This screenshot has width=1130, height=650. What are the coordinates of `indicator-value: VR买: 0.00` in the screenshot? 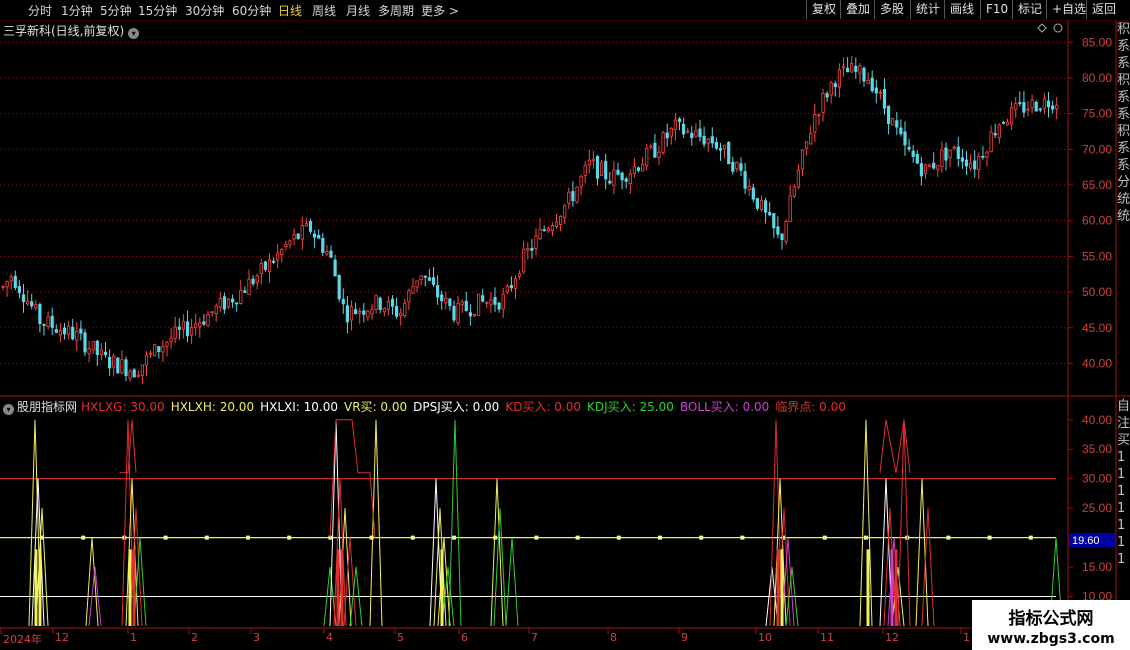 It's located at (375, 407).